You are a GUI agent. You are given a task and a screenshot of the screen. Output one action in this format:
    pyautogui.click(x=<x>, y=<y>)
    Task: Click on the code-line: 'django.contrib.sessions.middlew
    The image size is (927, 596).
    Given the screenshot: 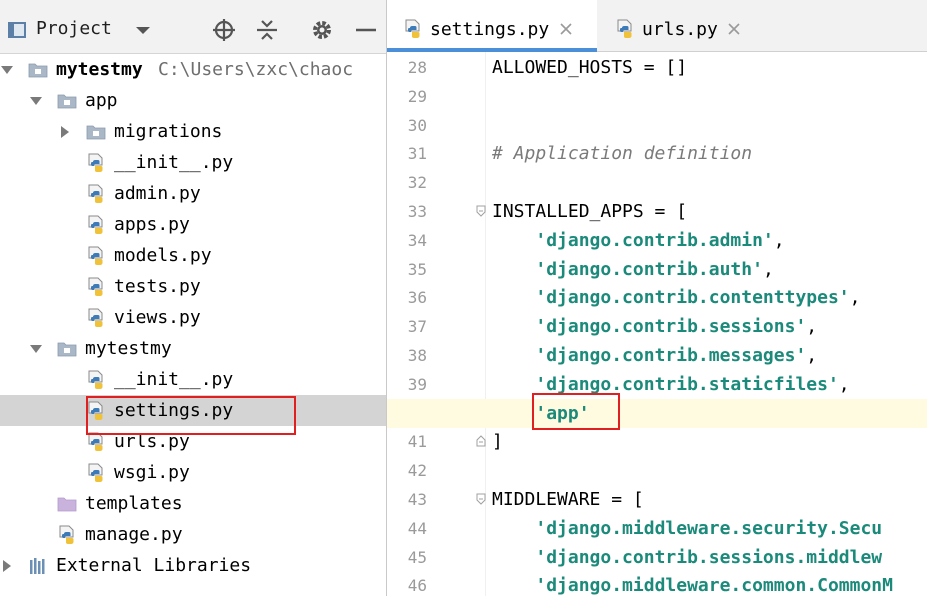 What is the action you would take?
    pyautogui.click(x=657, y=557)
    